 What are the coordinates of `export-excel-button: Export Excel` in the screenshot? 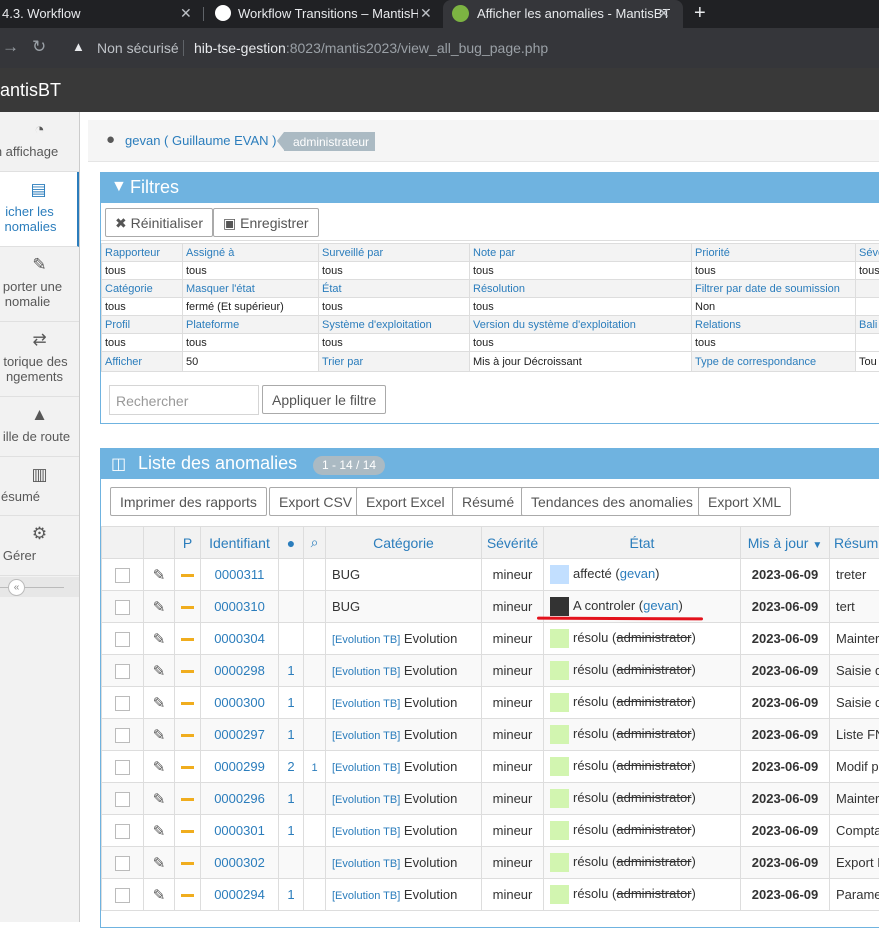 It's located at (405, 501).